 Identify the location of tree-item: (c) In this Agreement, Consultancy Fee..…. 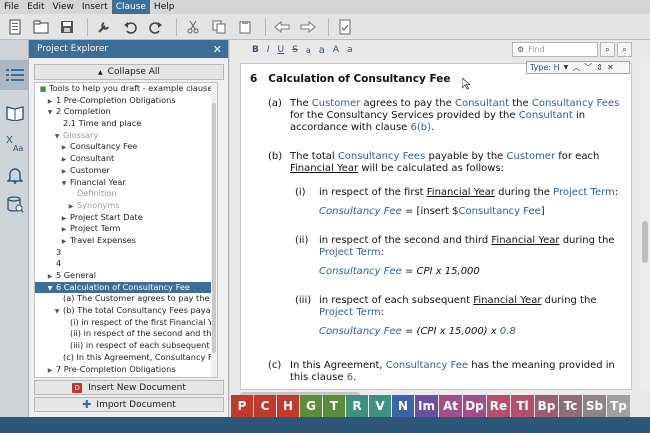
(126, 358).